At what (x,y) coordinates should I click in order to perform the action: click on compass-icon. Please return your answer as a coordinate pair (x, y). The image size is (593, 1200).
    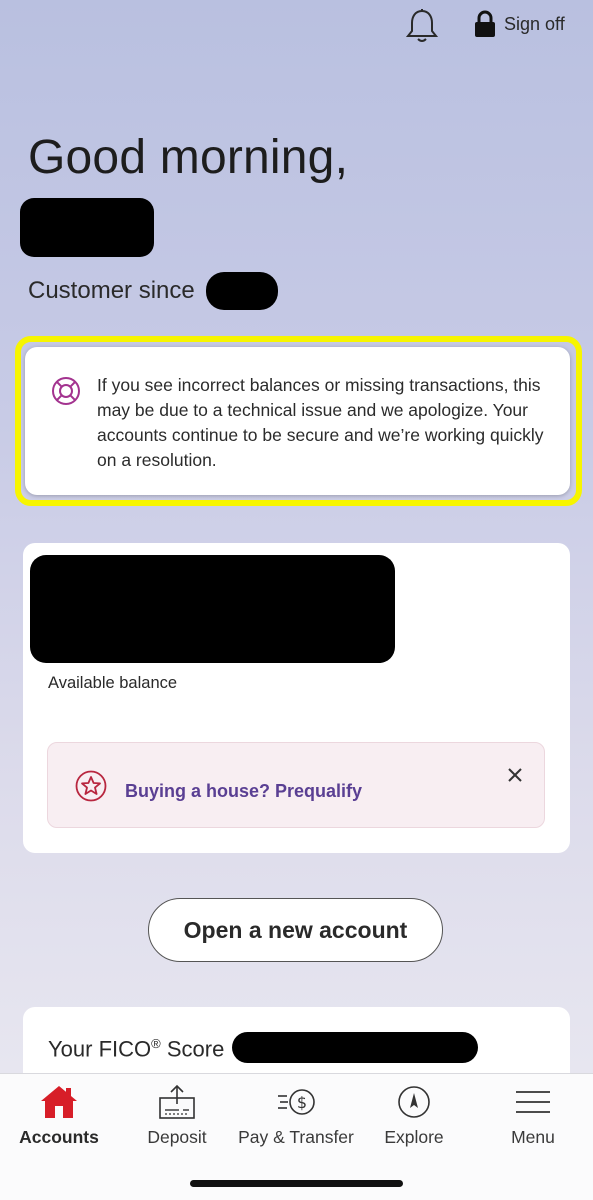
    Looking at the image, I should click on (414, 1102).